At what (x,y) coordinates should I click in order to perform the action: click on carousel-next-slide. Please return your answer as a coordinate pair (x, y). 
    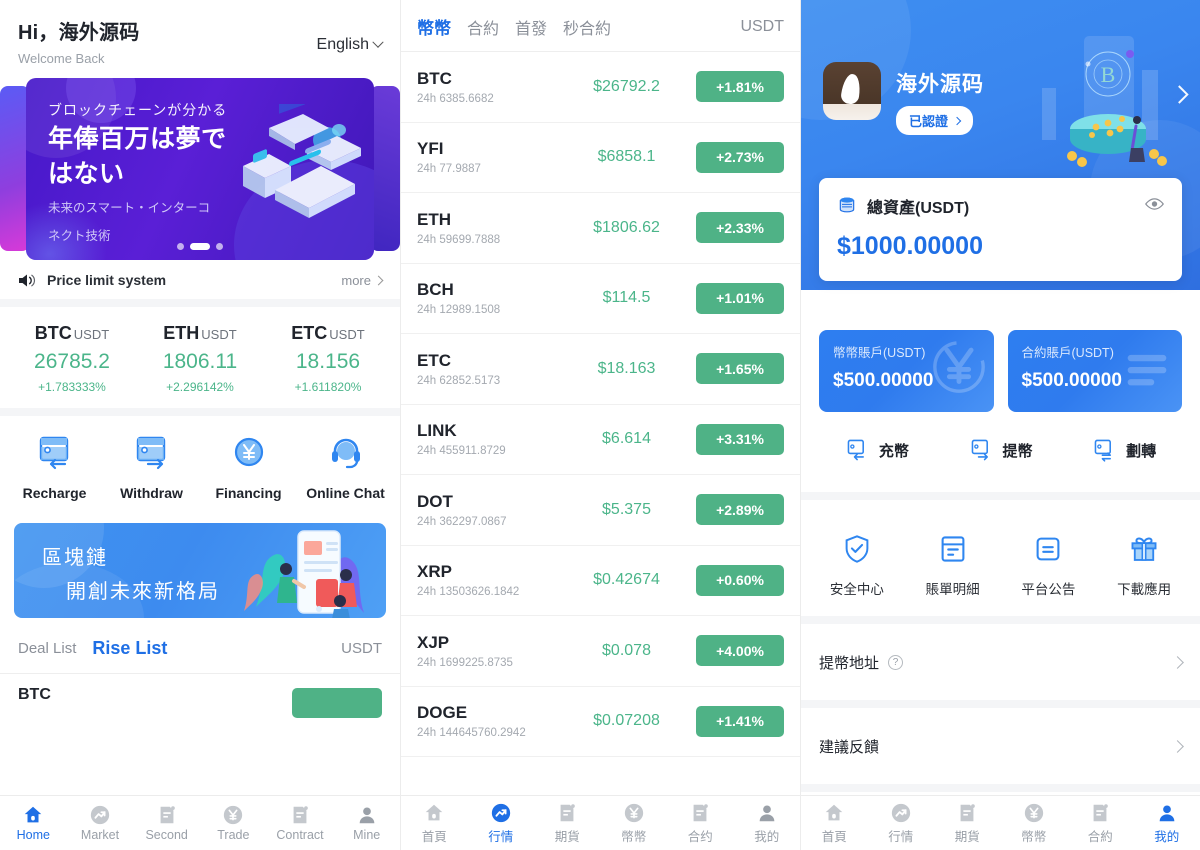
    Looking at the image, I should click on (385, 168).